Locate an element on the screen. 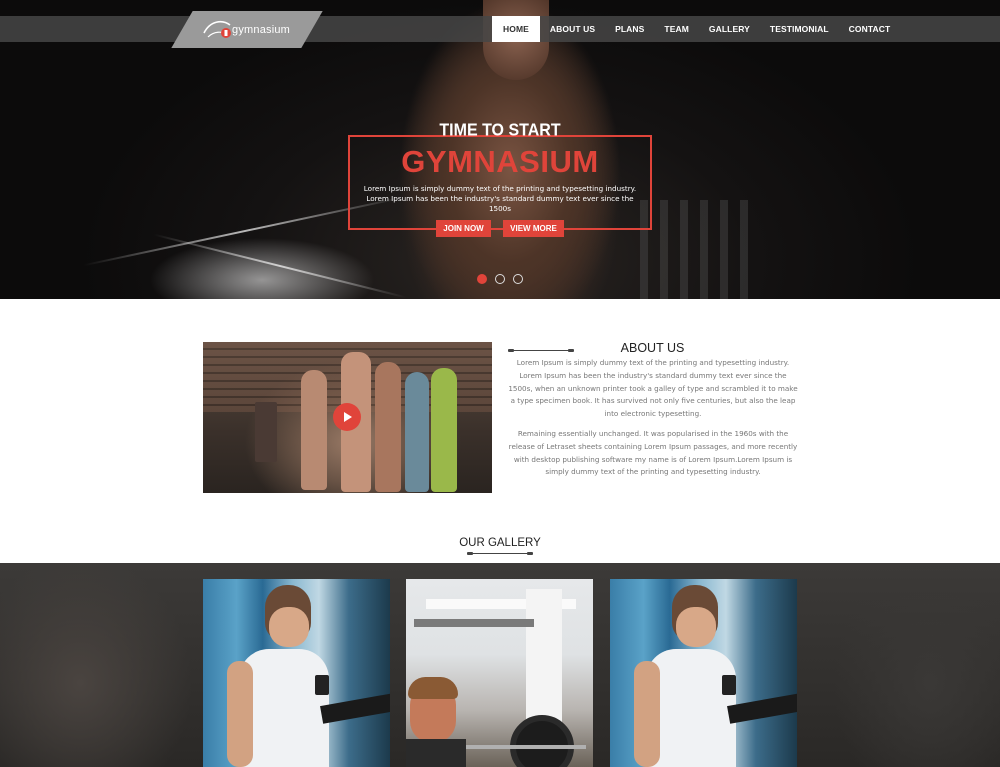  divider-line is located at coordinates (500, 553).